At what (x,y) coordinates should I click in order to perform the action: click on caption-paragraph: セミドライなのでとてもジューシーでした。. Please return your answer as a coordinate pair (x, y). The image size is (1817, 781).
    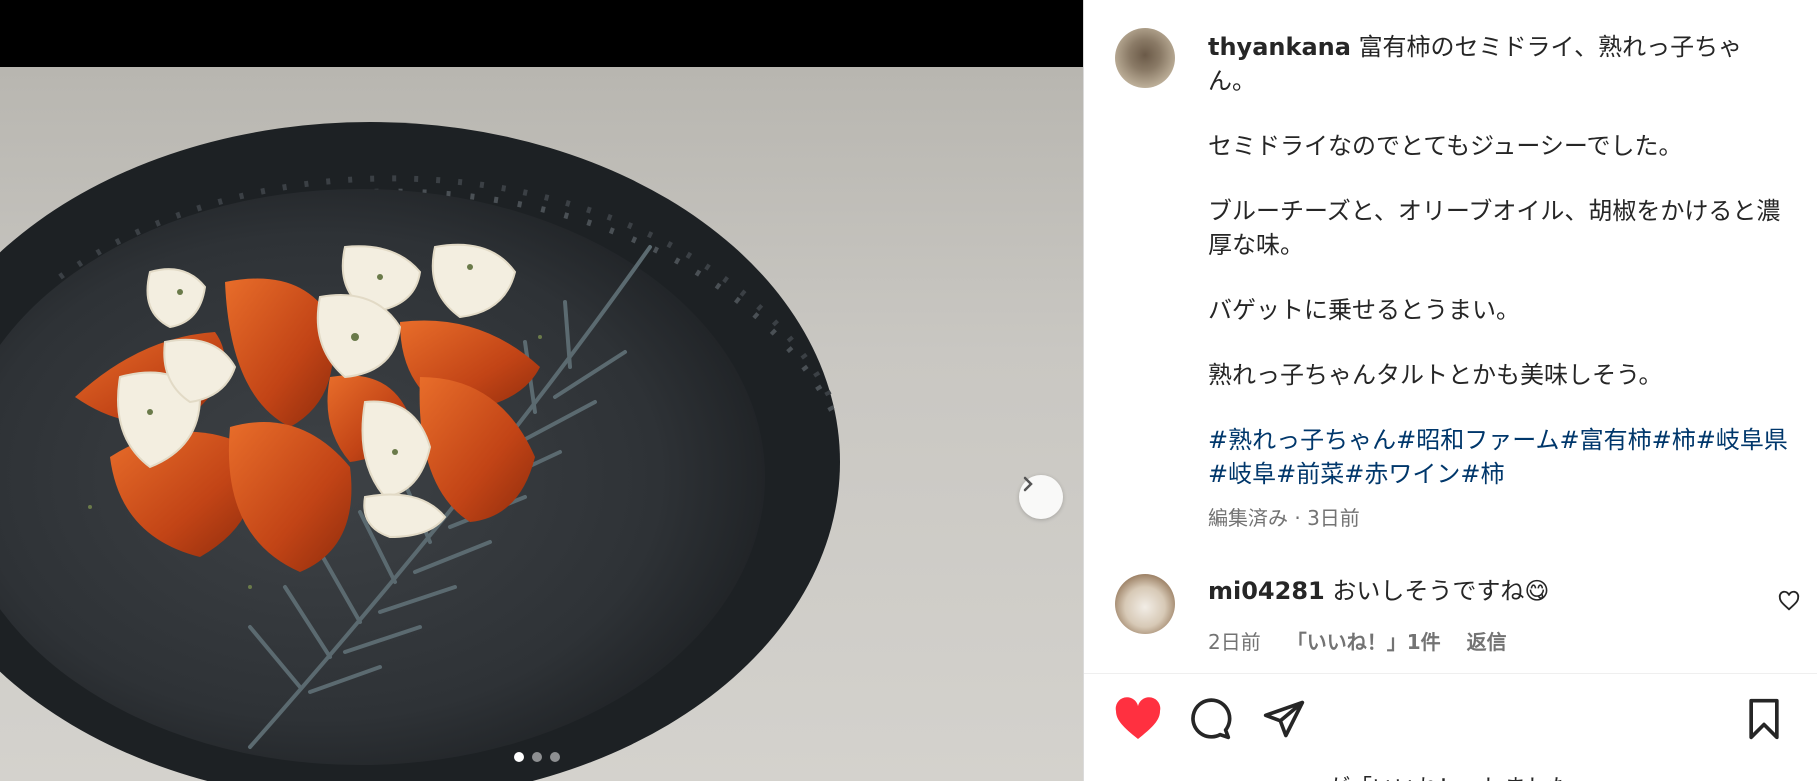
    Looking at the image, I should click on (1445, 146).